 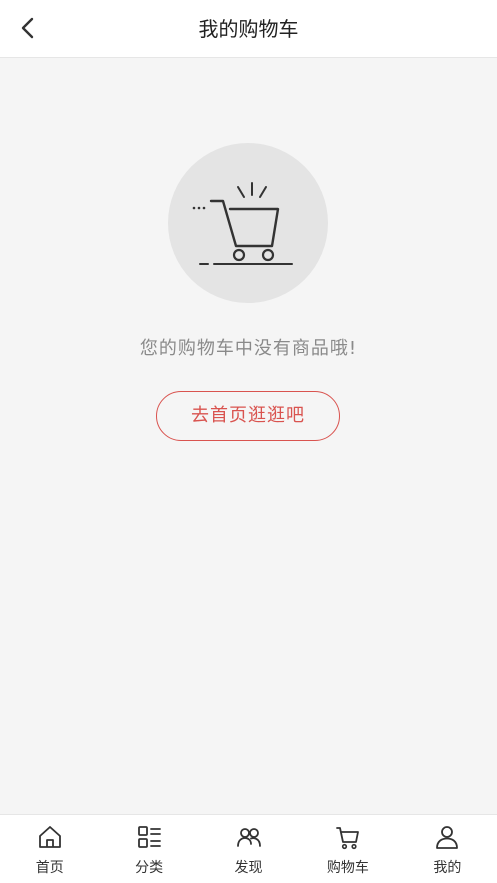 I want to click on tab-discover: 发现, so click(x=248, y=849).